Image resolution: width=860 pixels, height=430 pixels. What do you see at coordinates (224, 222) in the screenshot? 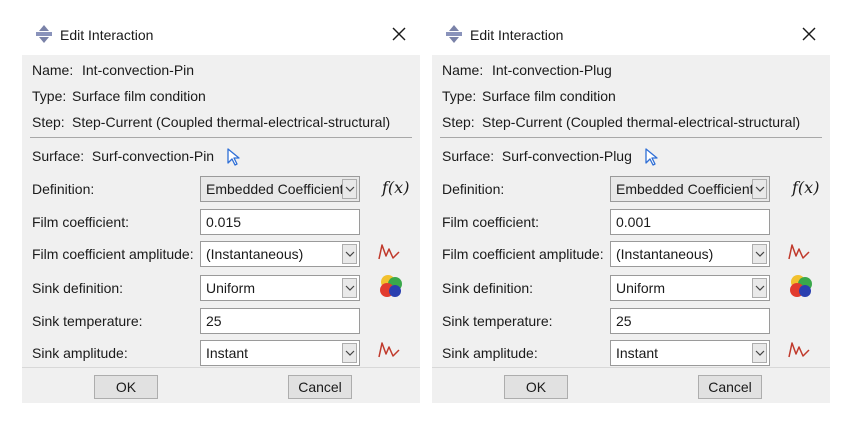
I see `film-coefficient-value: 0.015` at bounding box center [224, 222].